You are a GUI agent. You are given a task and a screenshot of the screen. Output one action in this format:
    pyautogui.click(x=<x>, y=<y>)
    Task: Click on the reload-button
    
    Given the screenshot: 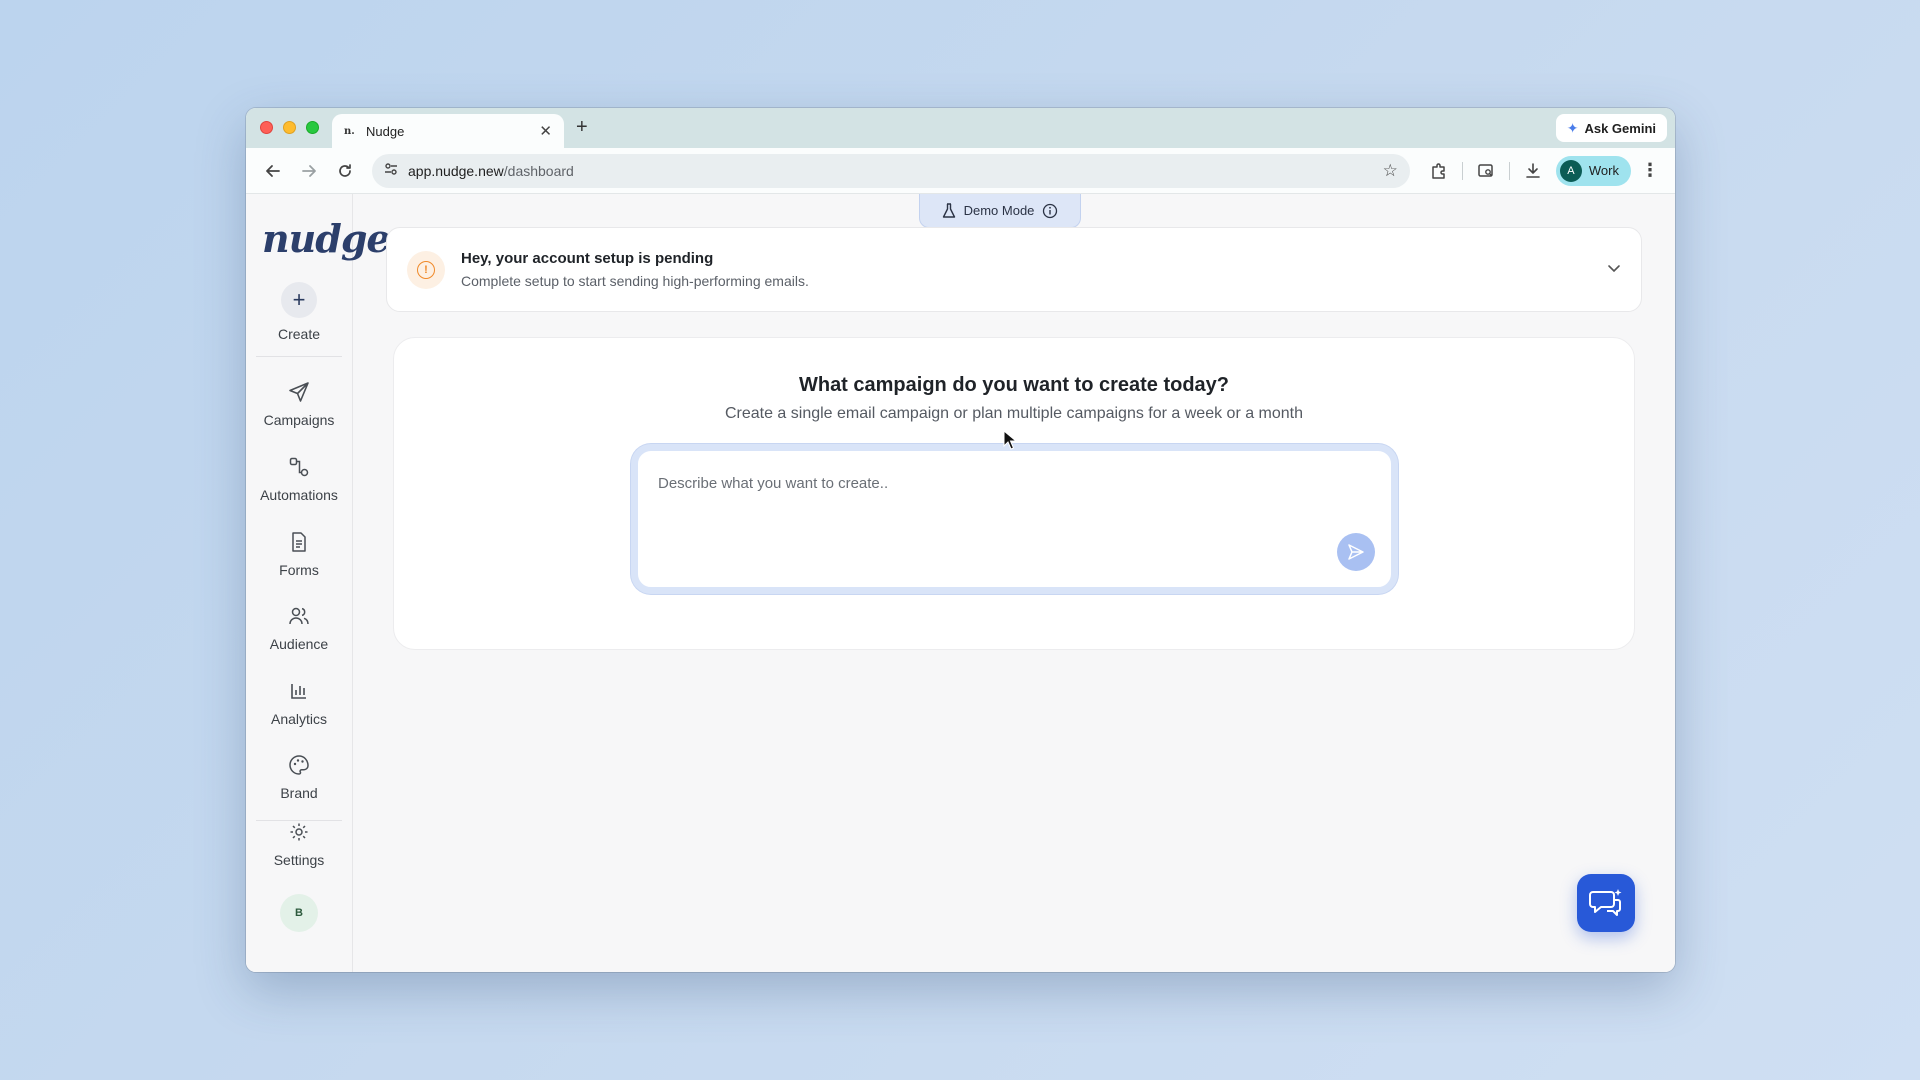 What is the action you would take?
    pyautogui.click(x=345, y=171)
    